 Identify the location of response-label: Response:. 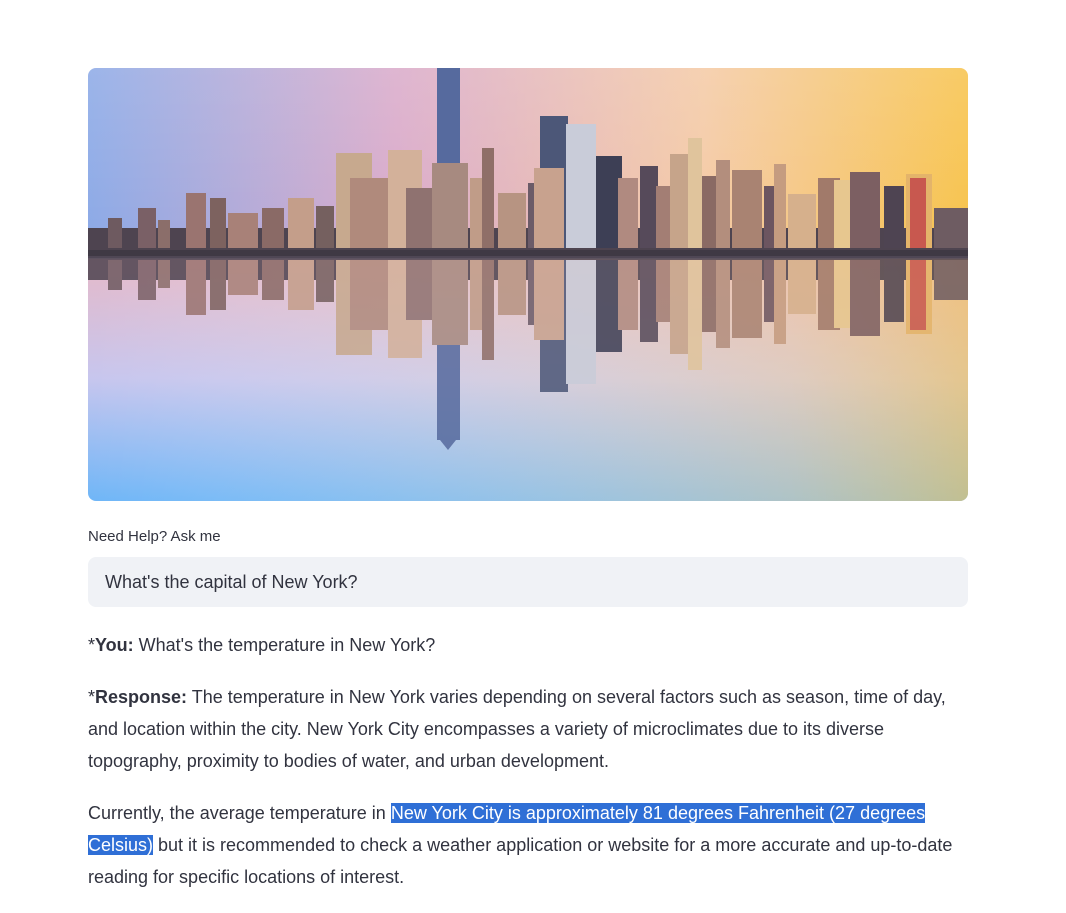
(141, 697).